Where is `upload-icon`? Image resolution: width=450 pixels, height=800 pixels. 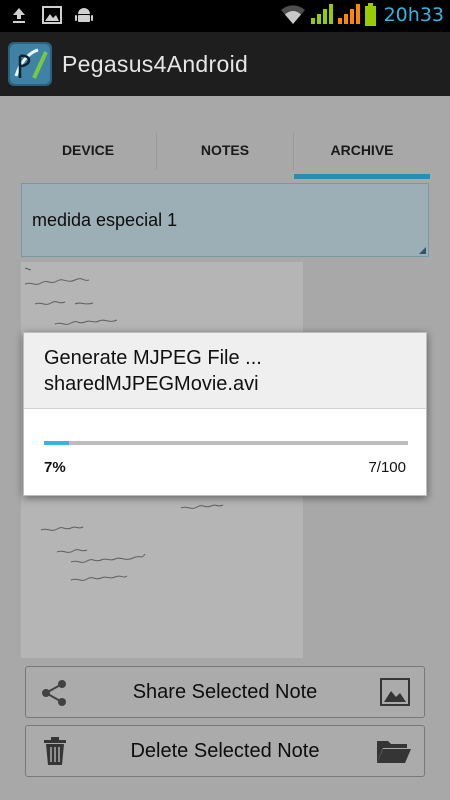
upload-icon is located at coordinates (19, 15).